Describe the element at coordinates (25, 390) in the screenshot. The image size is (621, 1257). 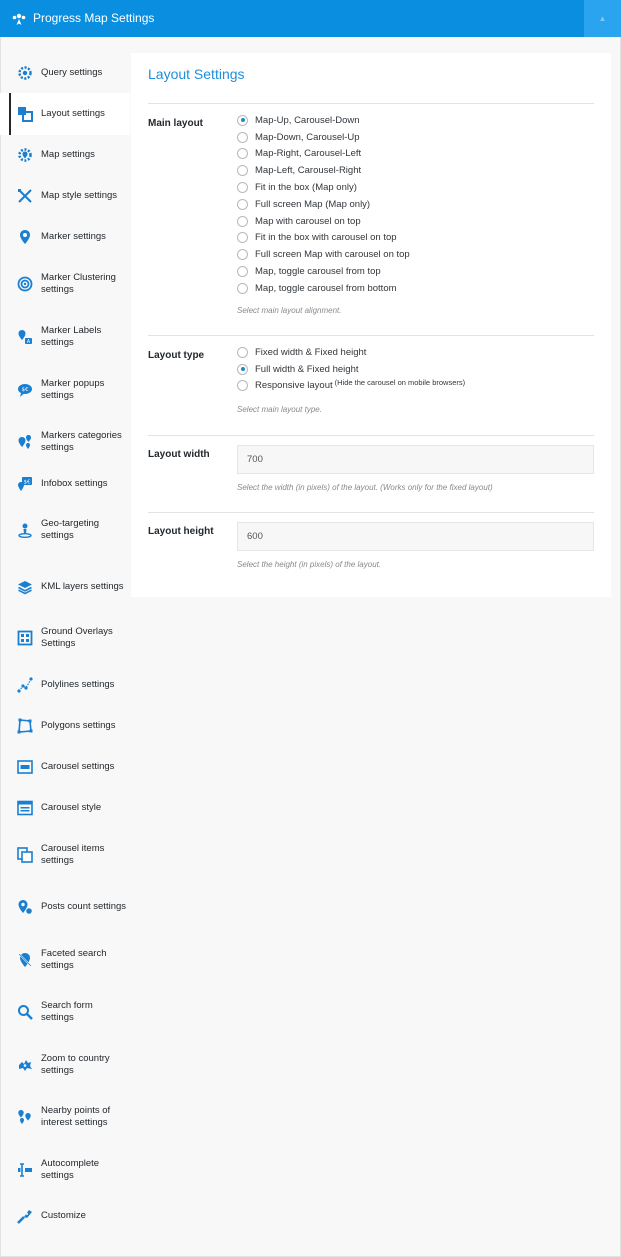
I see `popup-icon: $€` at that location.